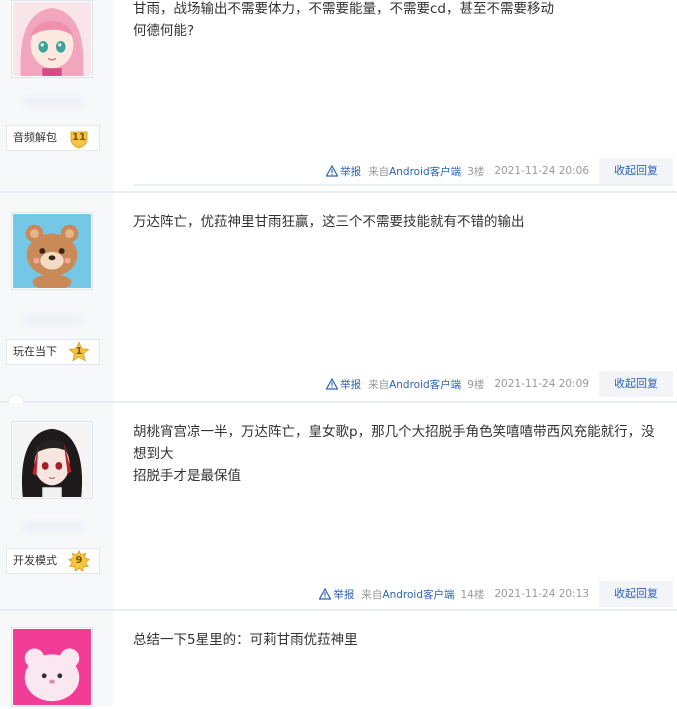 The image size is (677, 709). I want to click on level-badge-icon: 11, so click(79, 138).